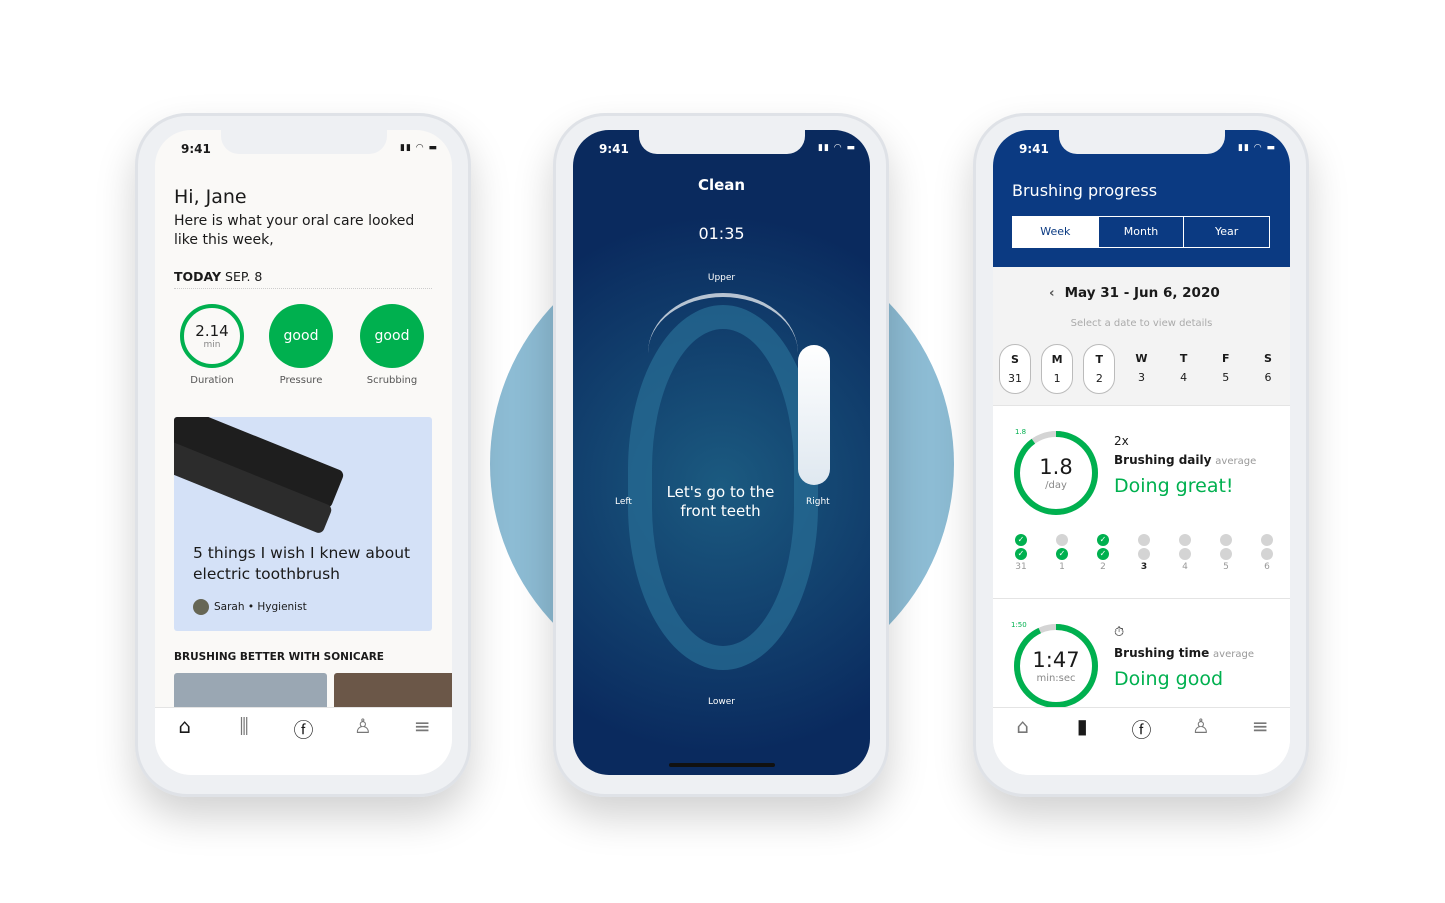 The height and width of the screenshot is (903, 1445). I want to click on day-number: 5, so click(1226, 377).